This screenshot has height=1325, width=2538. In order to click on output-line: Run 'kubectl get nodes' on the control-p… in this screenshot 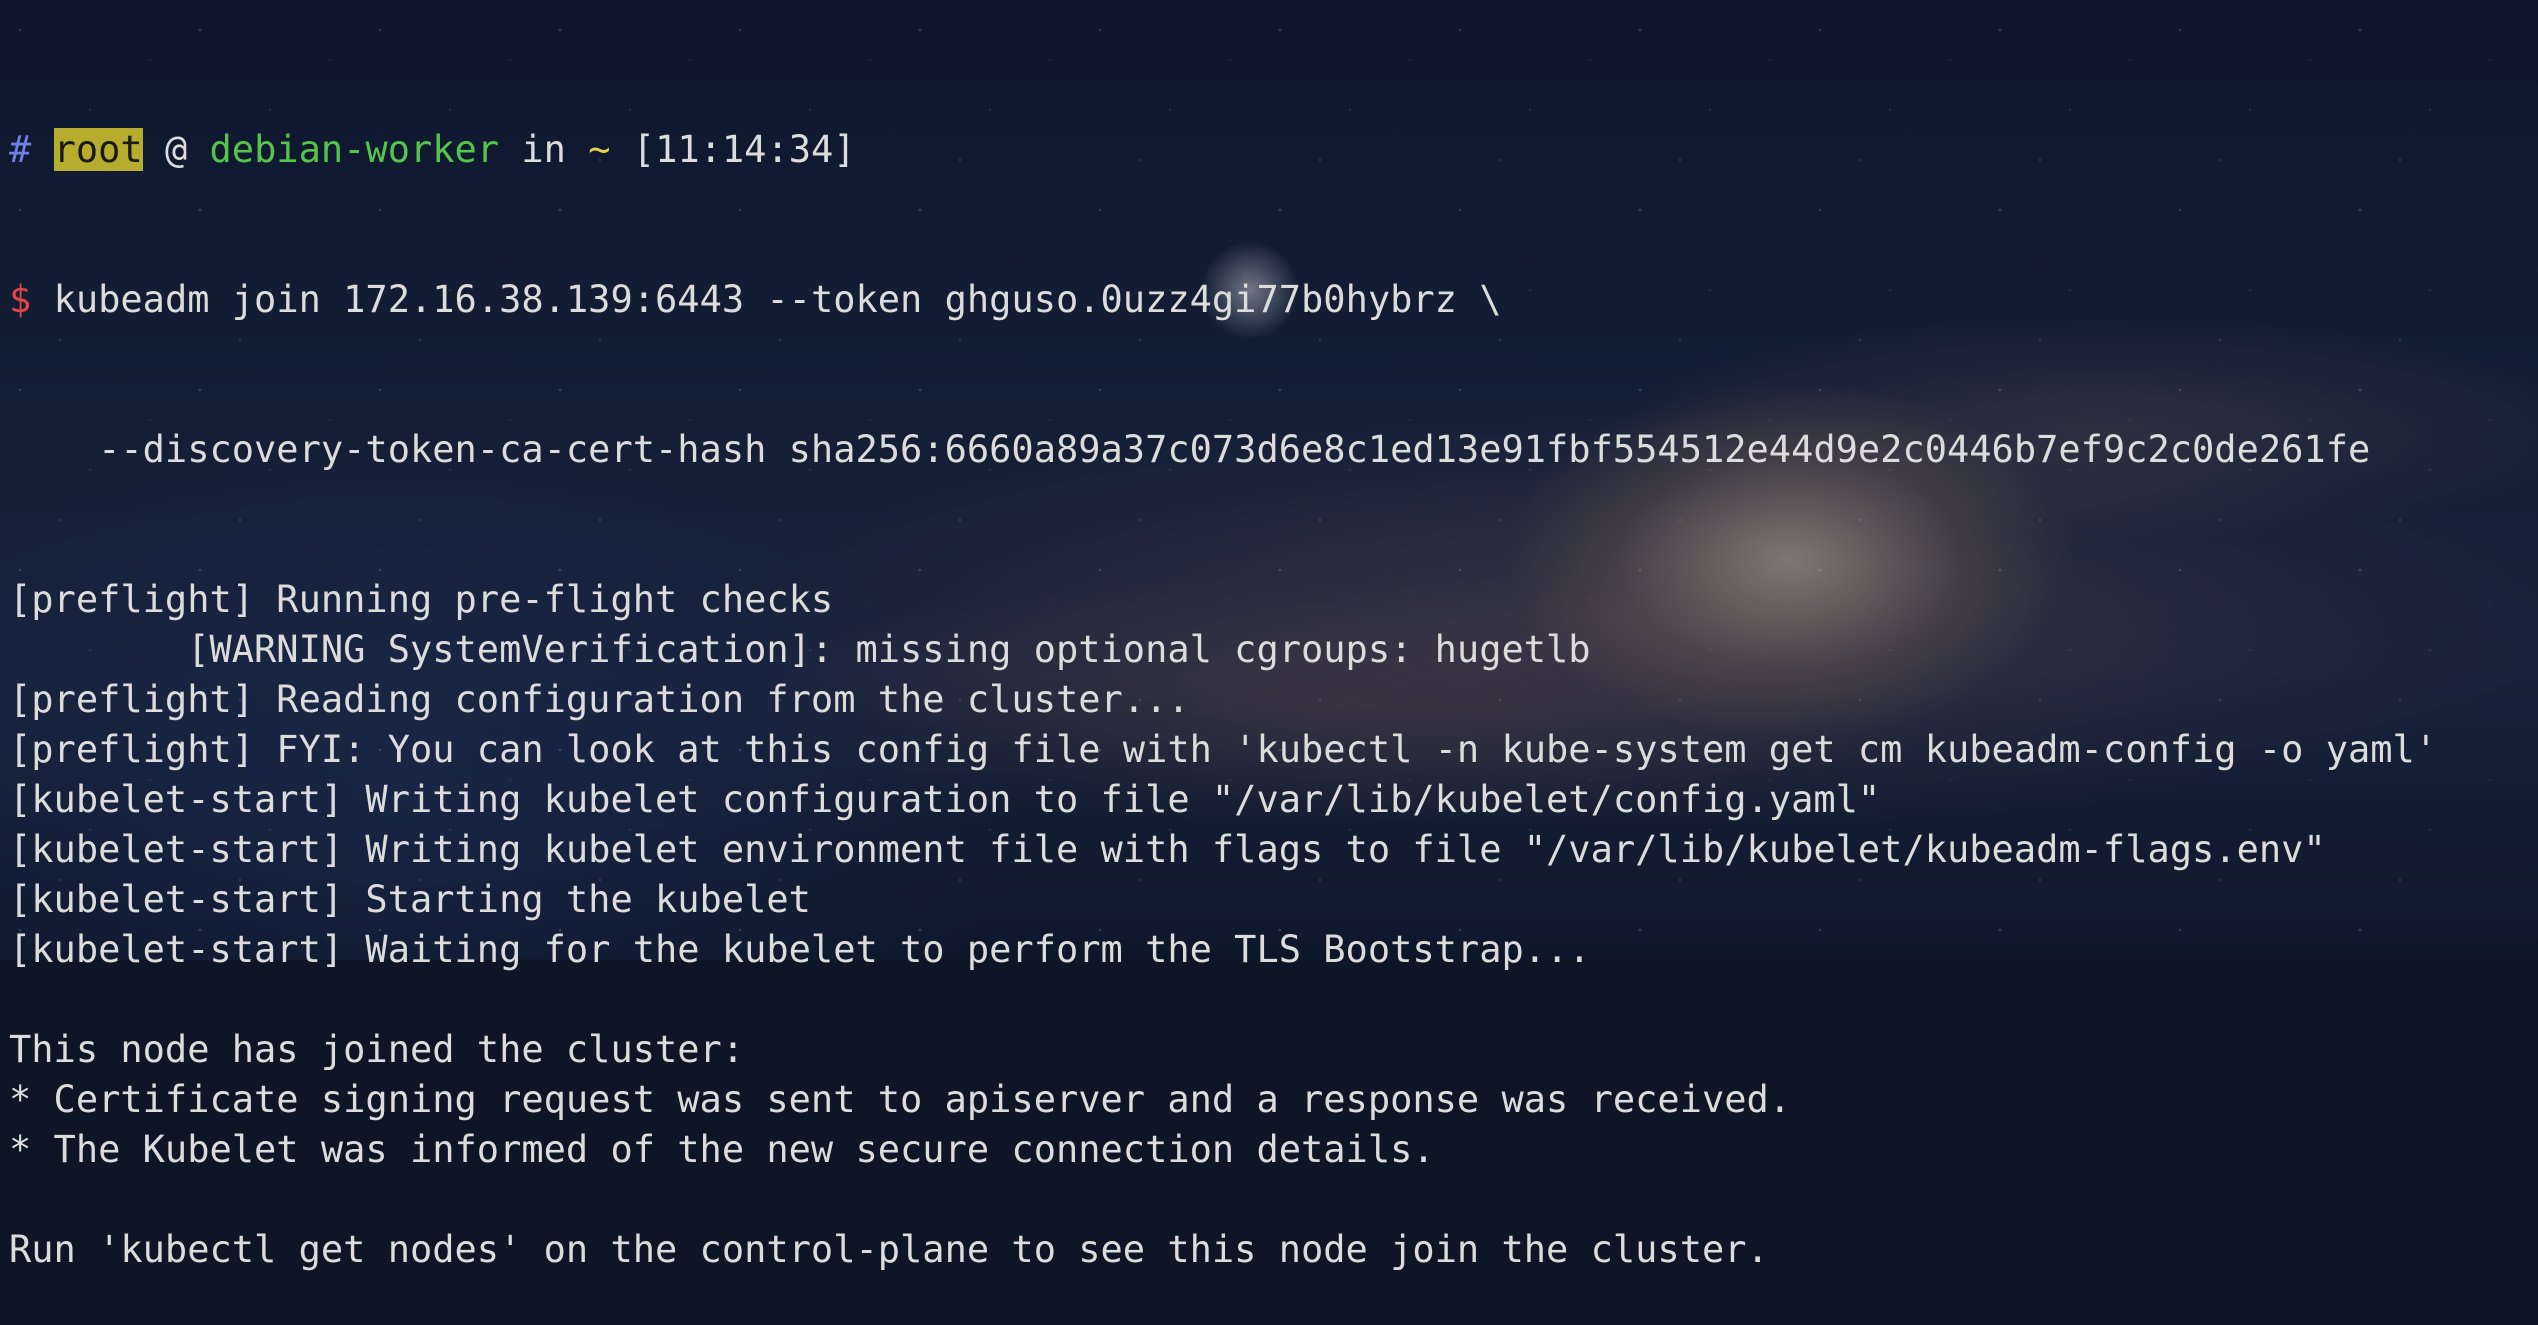, I will do `click(889, 1249)`.